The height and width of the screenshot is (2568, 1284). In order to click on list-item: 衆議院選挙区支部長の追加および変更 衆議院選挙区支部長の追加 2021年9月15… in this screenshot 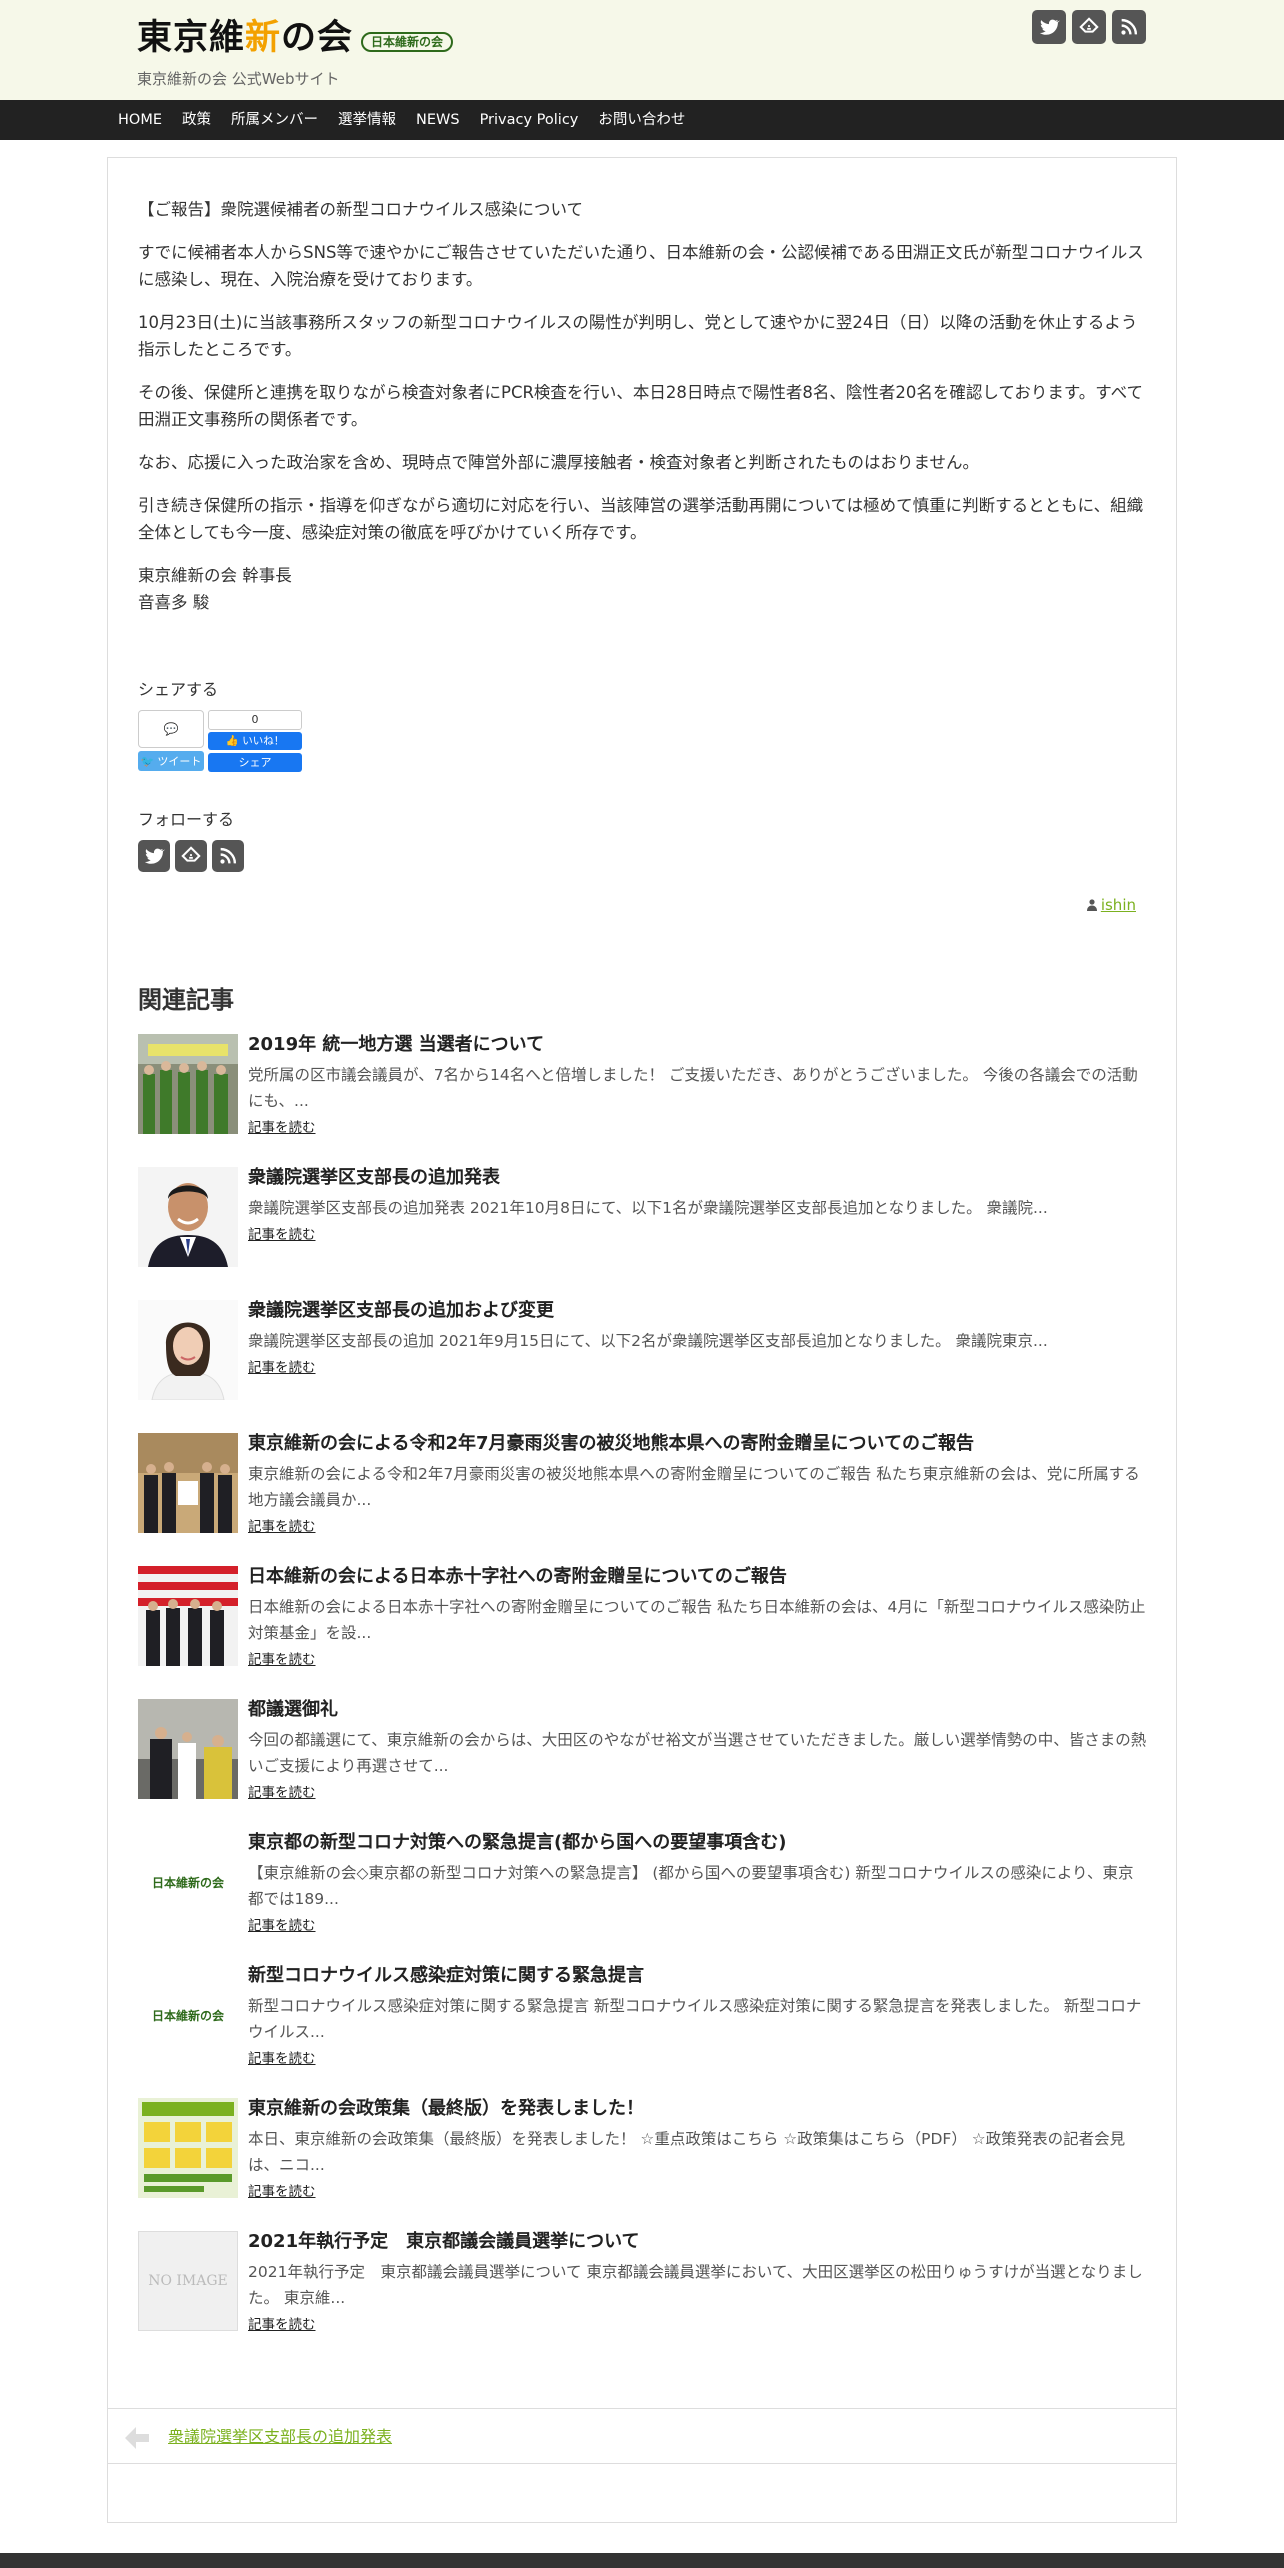, I will do `click(643, 1366)`.